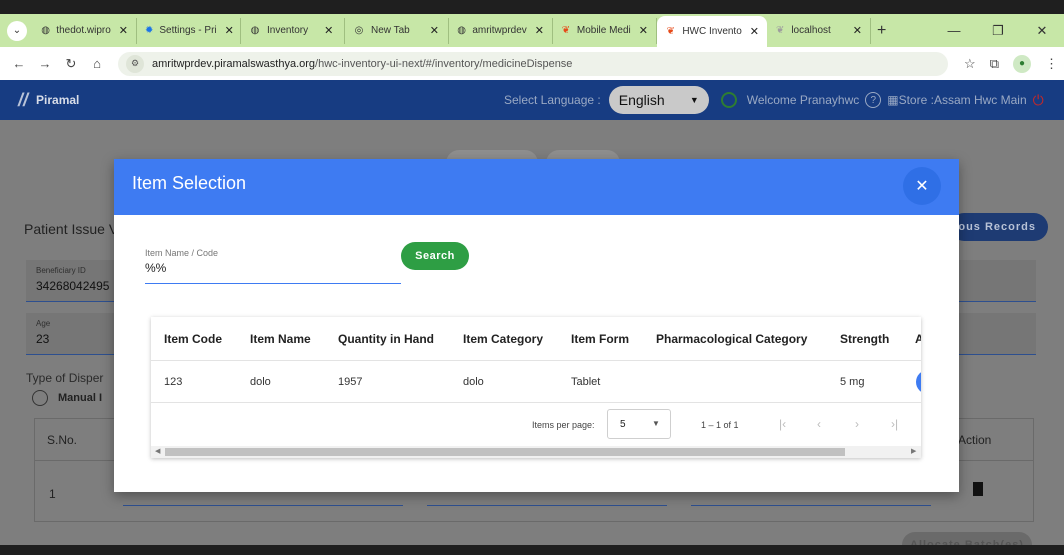 The height and width of the screenshot is (555, 1064). I want to click on search-button: Search, so click(435, 256).